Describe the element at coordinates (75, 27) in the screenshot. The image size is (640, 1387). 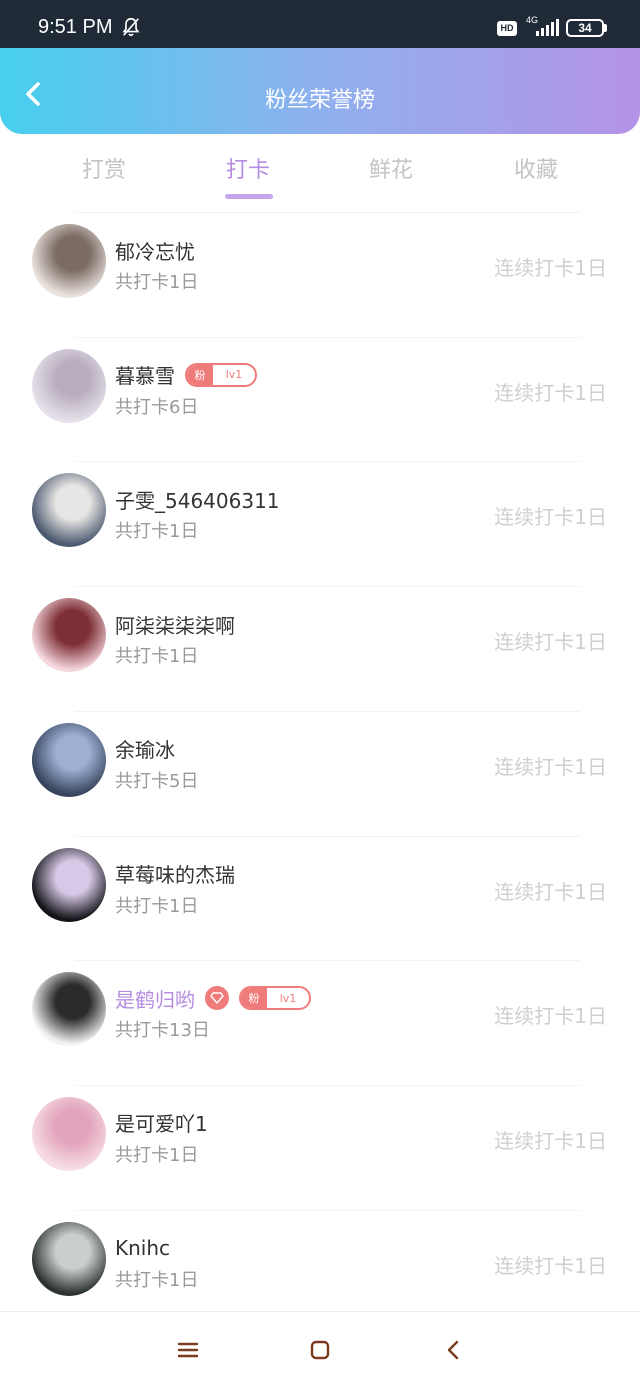
I see `status-time: 9:51 PM` at that location.